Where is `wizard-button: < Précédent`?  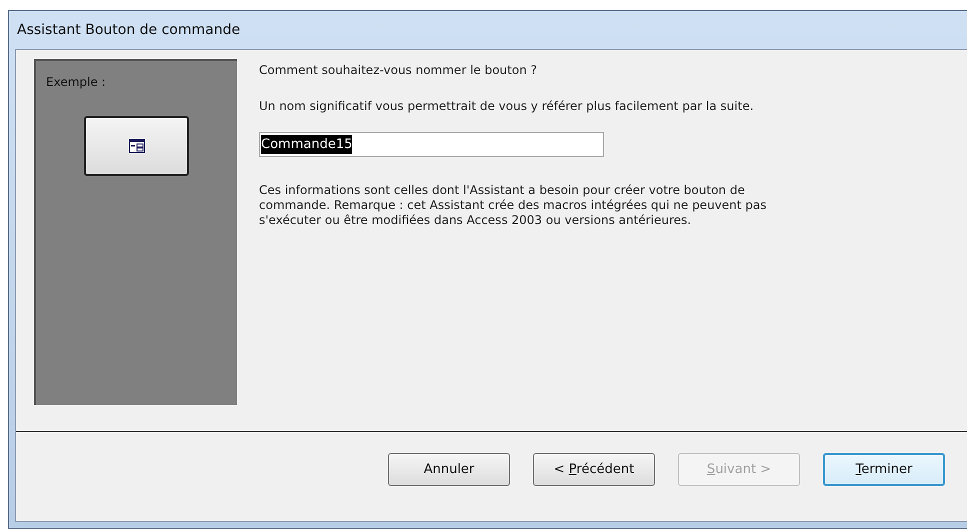 wizard-button: < Précédent is located at coordinates (594, 469).